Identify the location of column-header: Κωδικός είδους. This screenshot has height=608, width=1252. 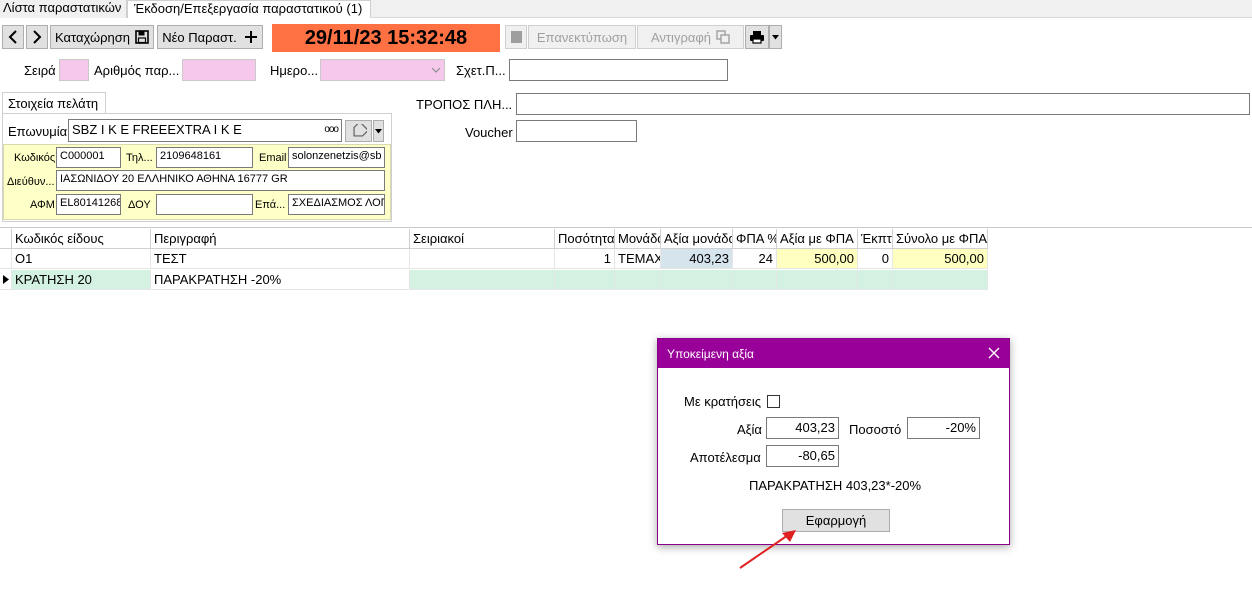
(81, 239).